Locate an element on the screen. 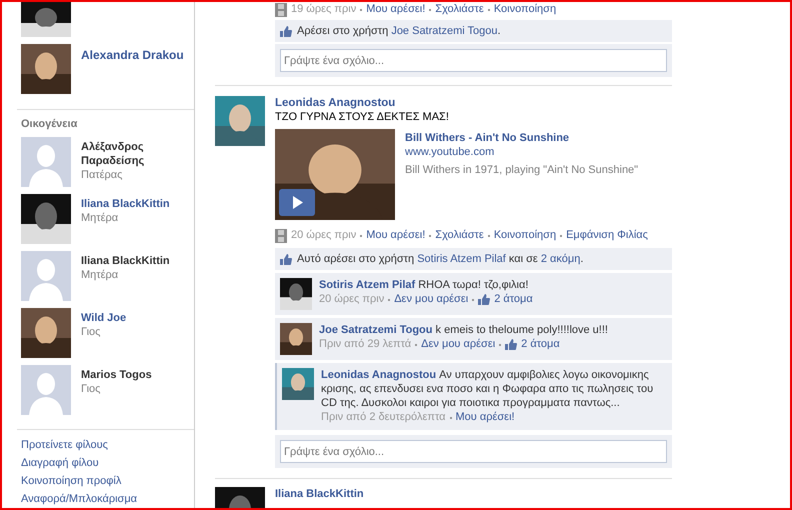 This screenshot has width=792, height=510. video-url-link: www.youtube.com is located at coordinates (521, 152).